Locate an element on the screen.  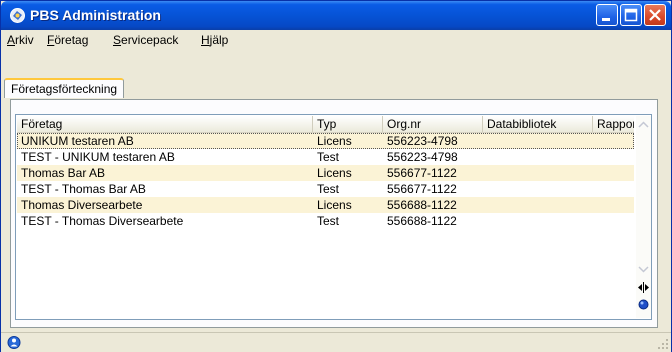
table-row: Thomas Bar AB Licens 556677-1122 is located at coordinates (325, 173).